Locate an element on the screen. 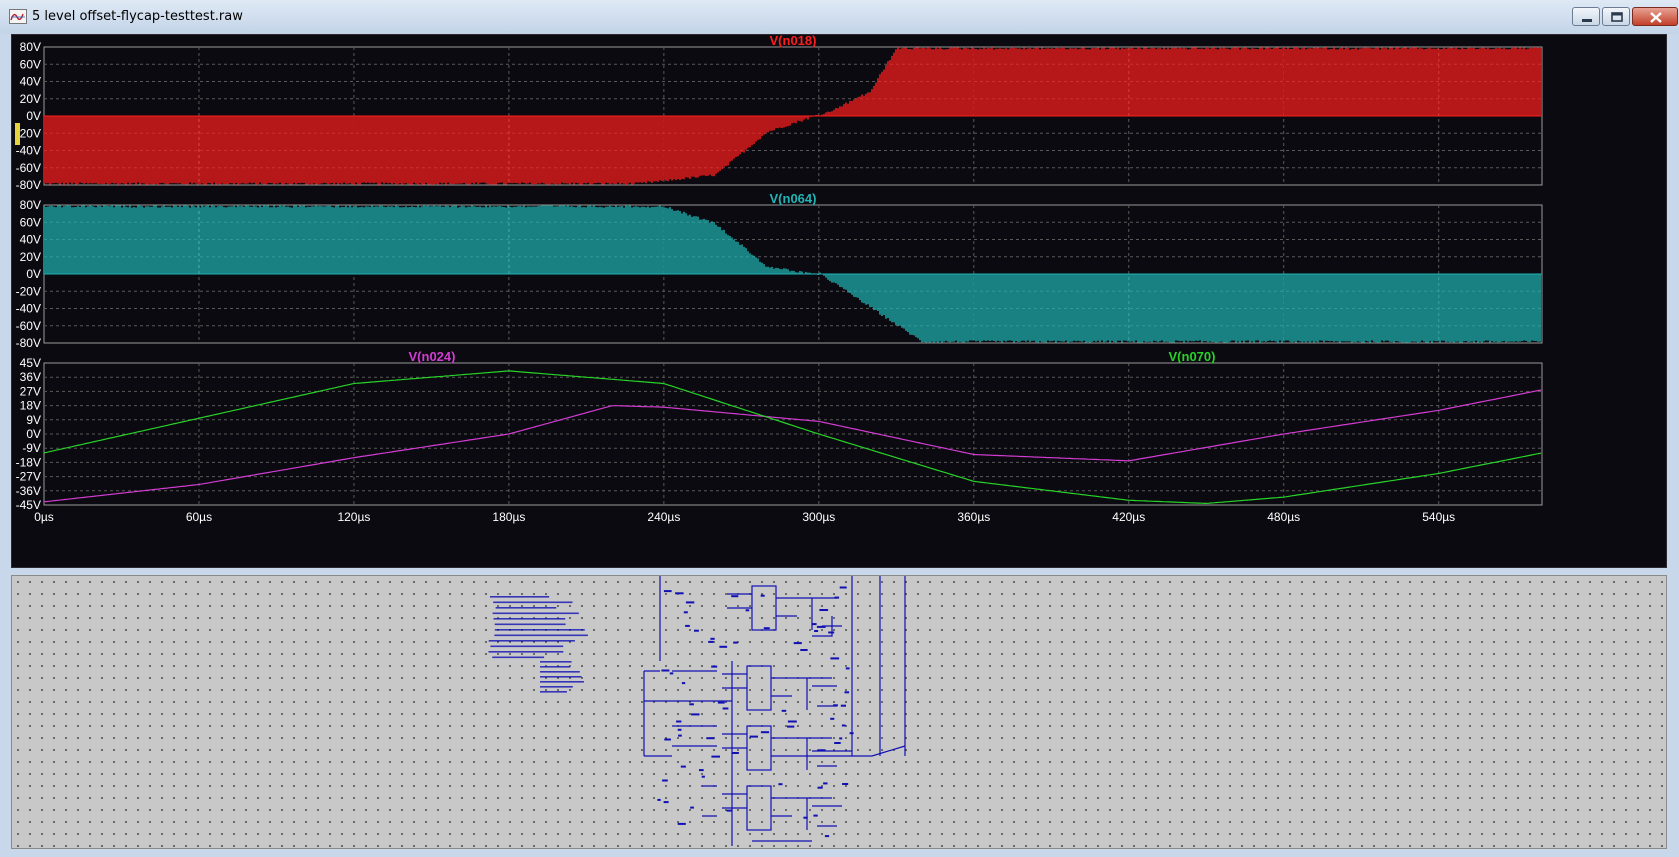  cursor-marker is located at coordinates (17, 134).